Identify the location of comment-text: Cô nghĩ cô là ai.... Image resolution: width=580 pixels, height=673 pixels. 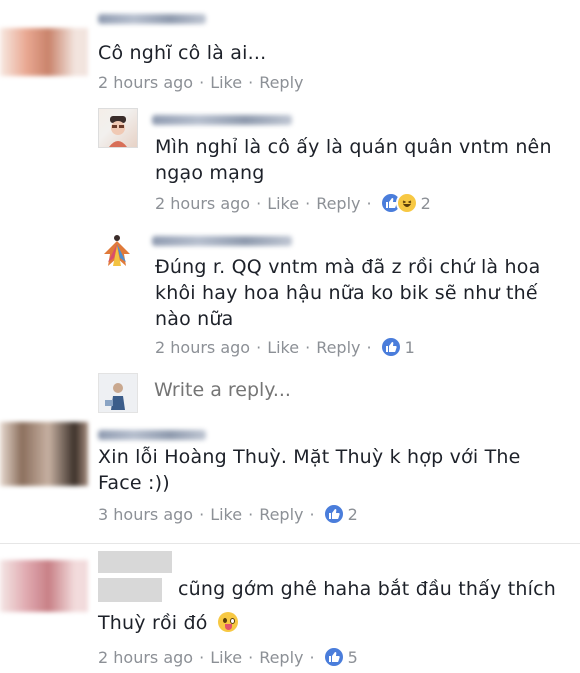
(182, 53).